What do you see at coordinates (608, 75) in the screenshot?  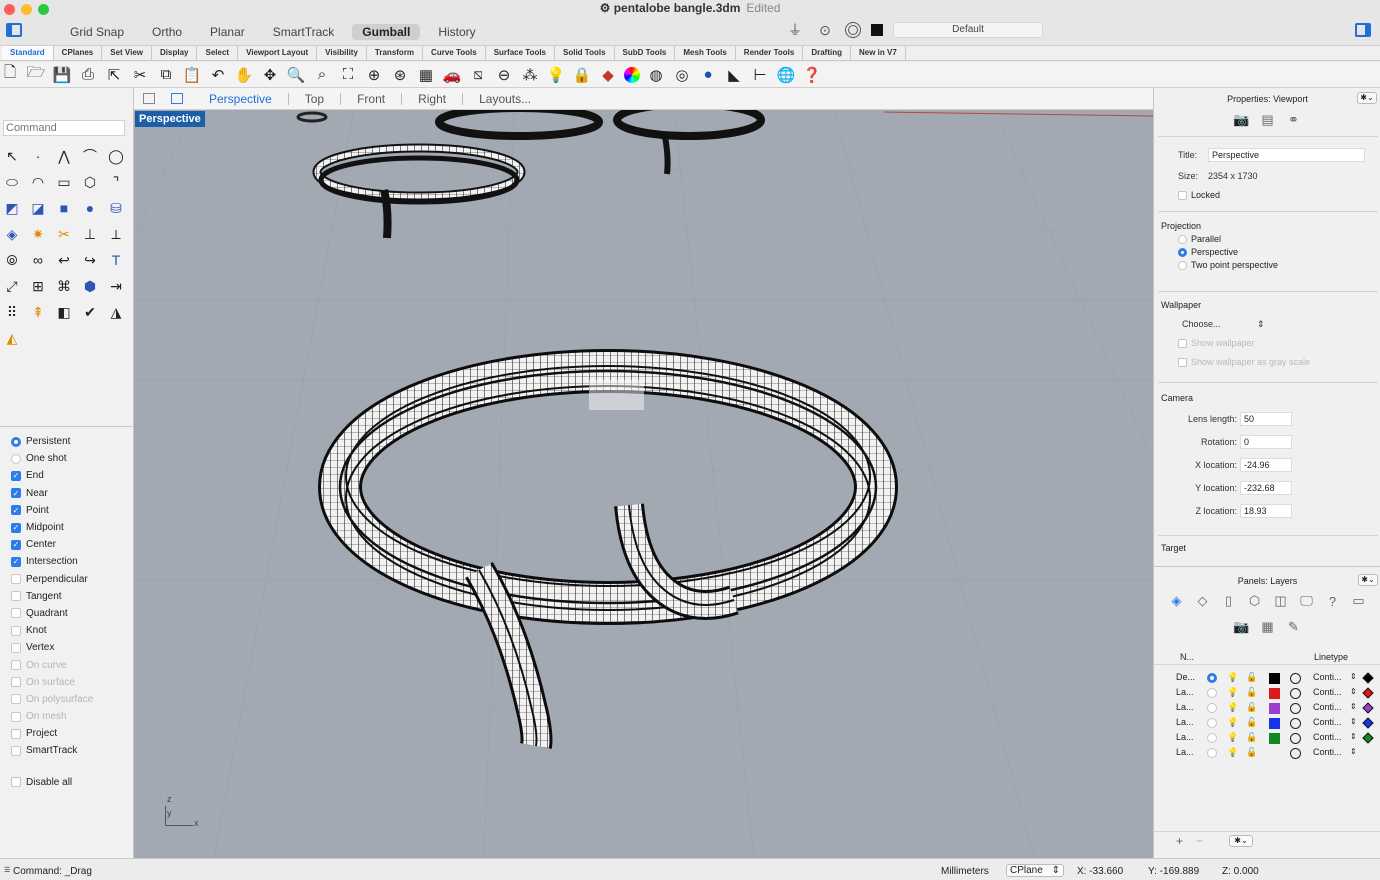 I see `layer-material-icon: ◆` at bounding box center [608, 75].